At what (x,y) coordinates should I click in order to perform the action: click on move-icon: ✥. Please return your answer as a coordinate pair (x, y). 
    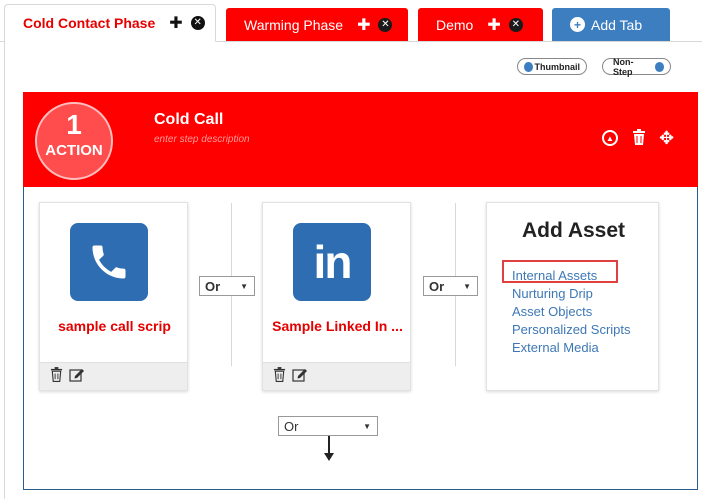
    Looking at the image, I should click on (666, 138).